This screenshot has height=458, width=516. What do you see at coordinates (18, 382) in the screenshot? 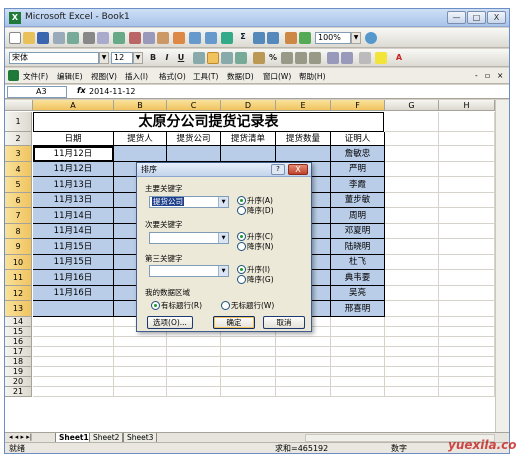
I see `row-header: 20` at bounding box center [18, 382].